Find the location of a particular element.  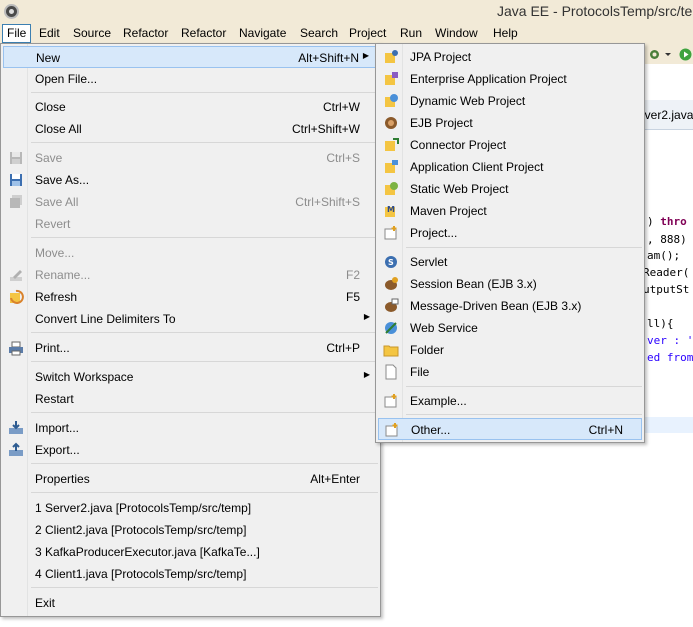

refresh-icon is located at coordinates (17, 296).